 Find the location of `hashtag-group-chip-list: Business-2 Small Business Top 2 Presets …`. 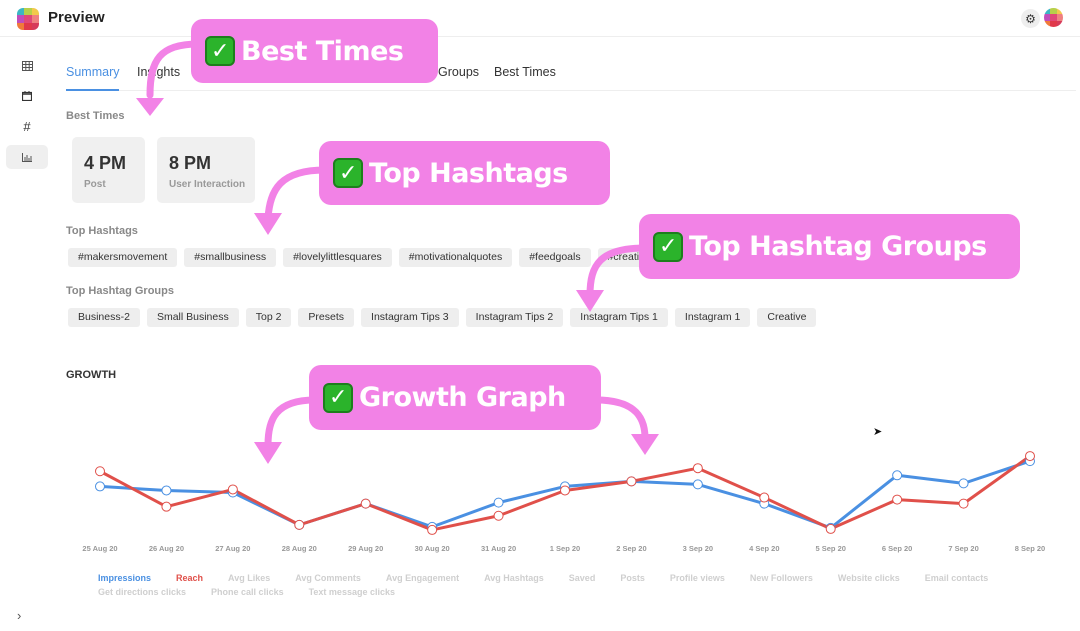

hashtag-group-chip-list: Business-2 Small Business Top 2 Presets … is located at coordinates (442, 317).